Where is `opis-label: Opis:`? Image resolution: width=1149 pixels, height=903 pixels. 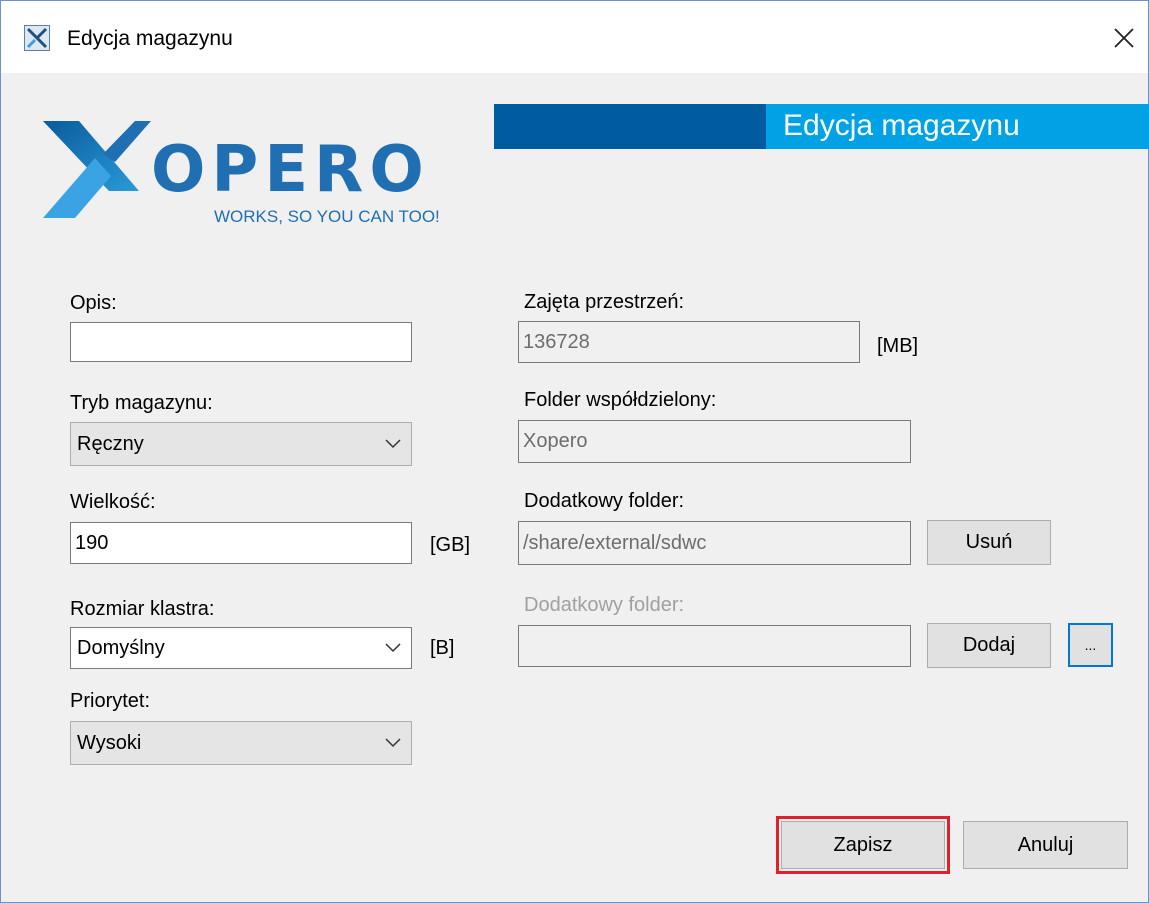 opis-label: Opis: is located at coordinates (93, 303).